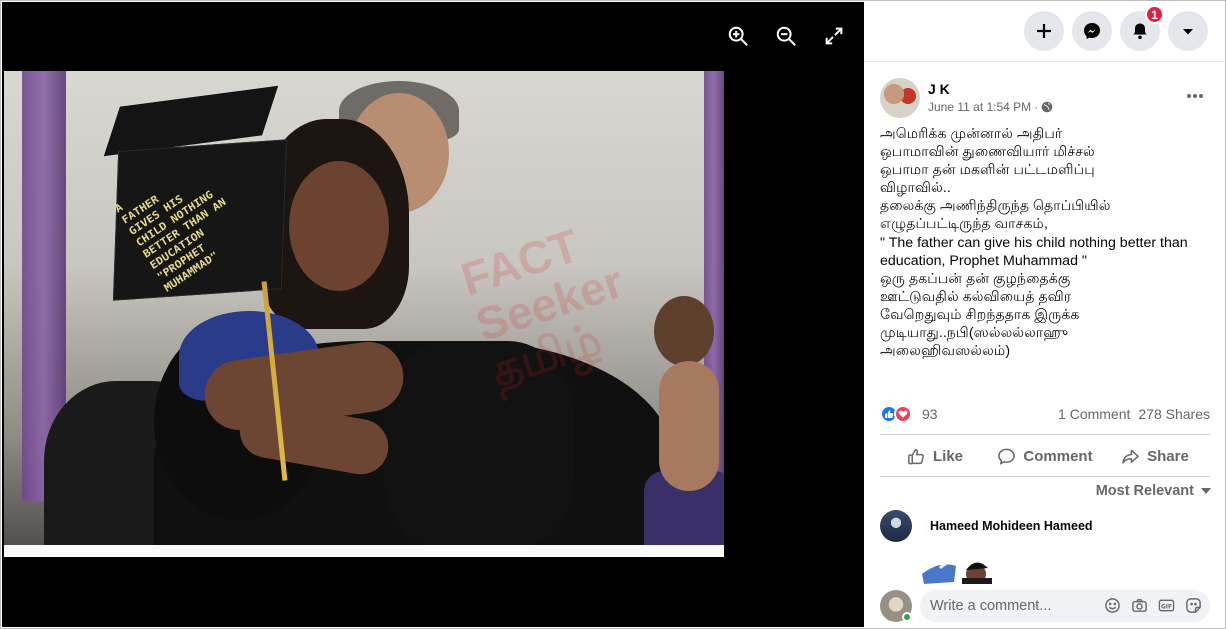  What do you see at coordinates (960, 569) in the screenshot?
I see `comment-sticker` at bounding box center [960, 569].